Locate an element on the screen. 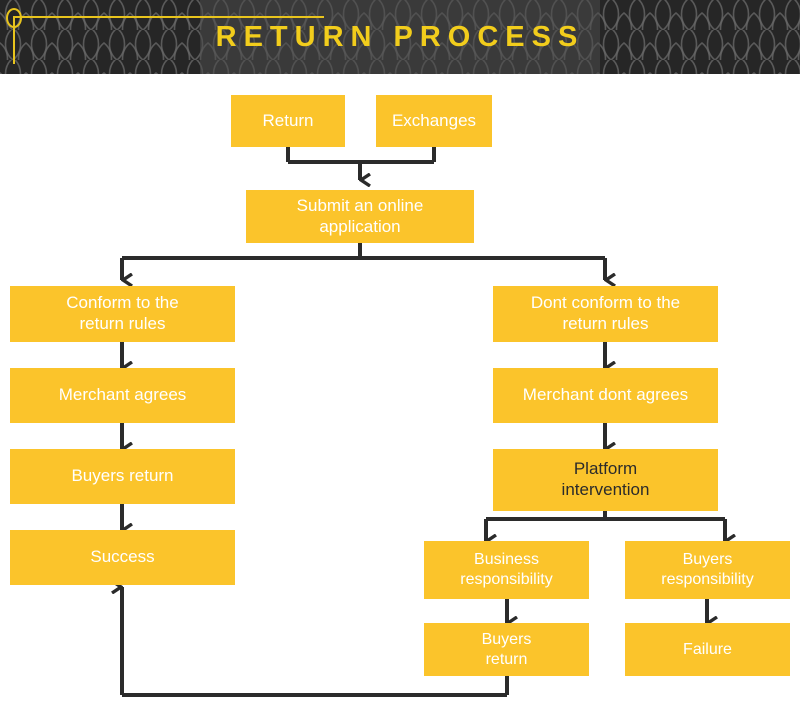 This screenshot has width=800, height=709. node-merchant-agrees: Merchant agrees is located at coordinates (122, 395).